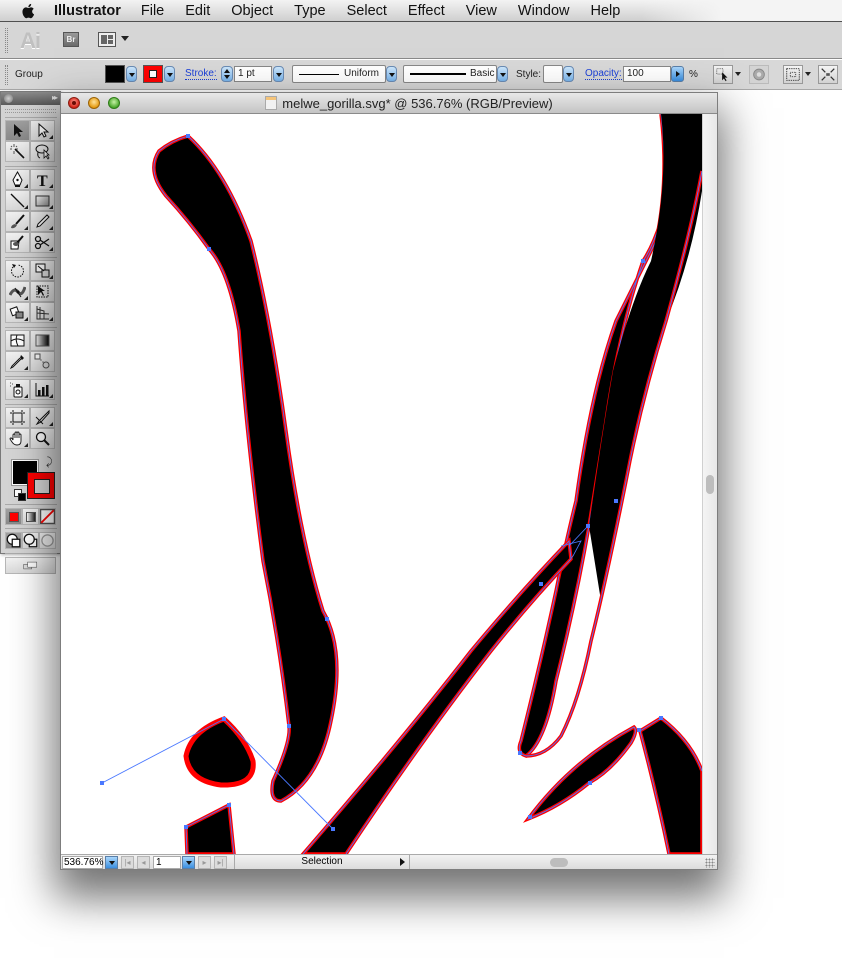 This screenshot has width=842, height=959. Describe the element at coordinates (605, 11) in the screenshot. I see `menu-help: Help` at that location.